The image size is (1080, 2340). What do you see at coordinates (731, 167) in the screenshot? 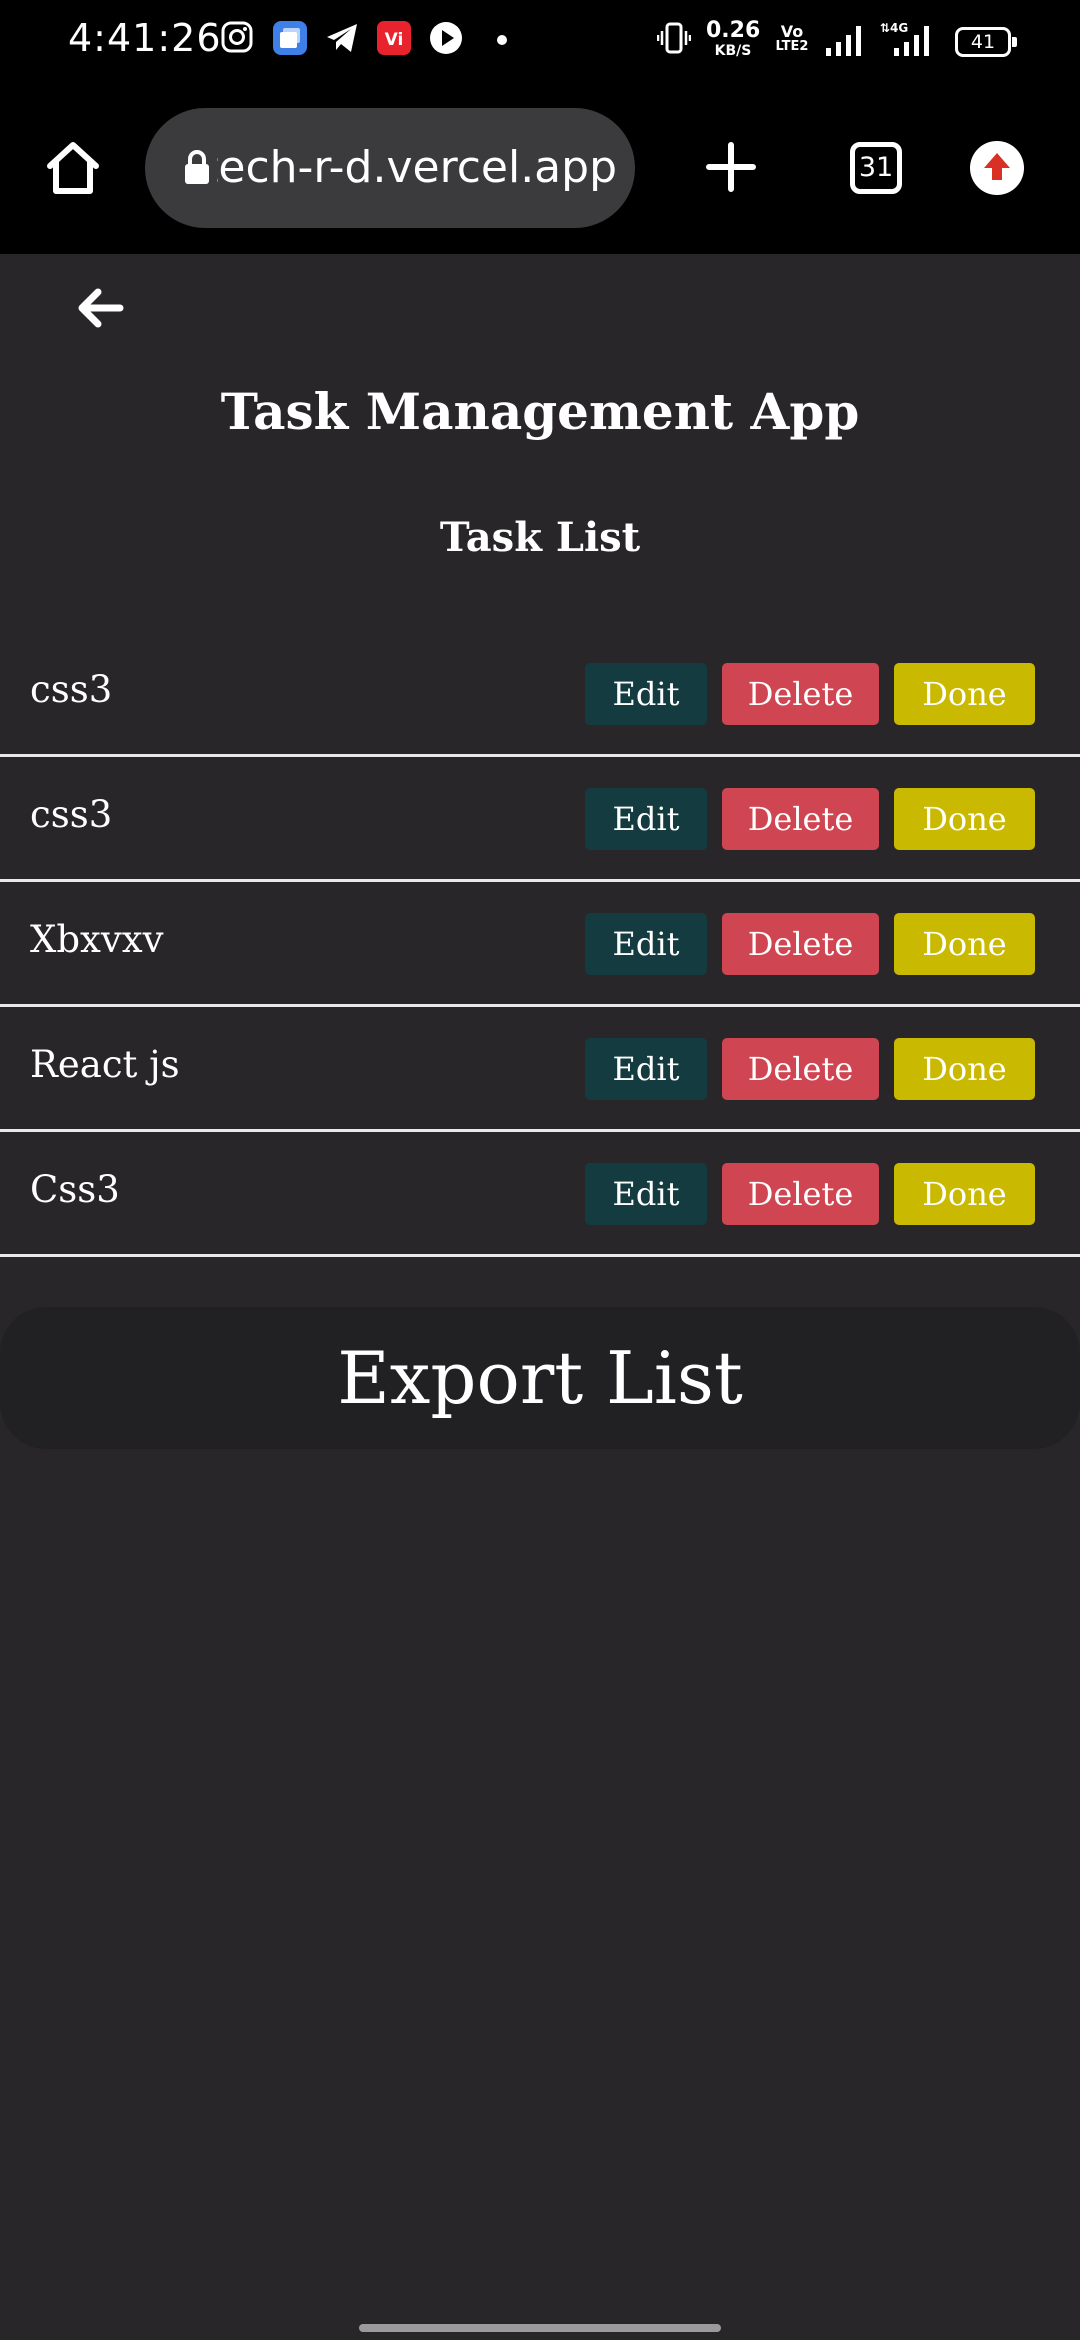
I see `new-tab-icon` at bounding box center [731, 167].